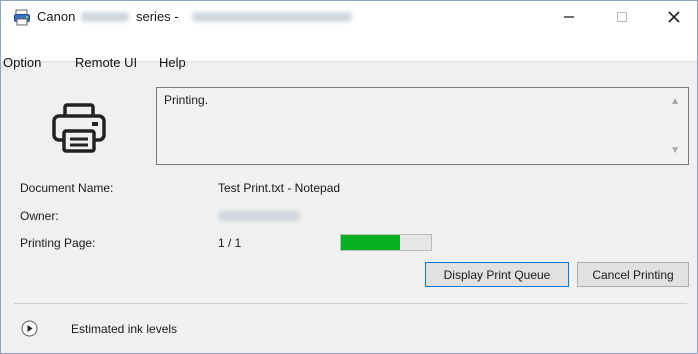 This screenshot has height=354, width=698. I want to click on printer-icon, so click(79, 128).